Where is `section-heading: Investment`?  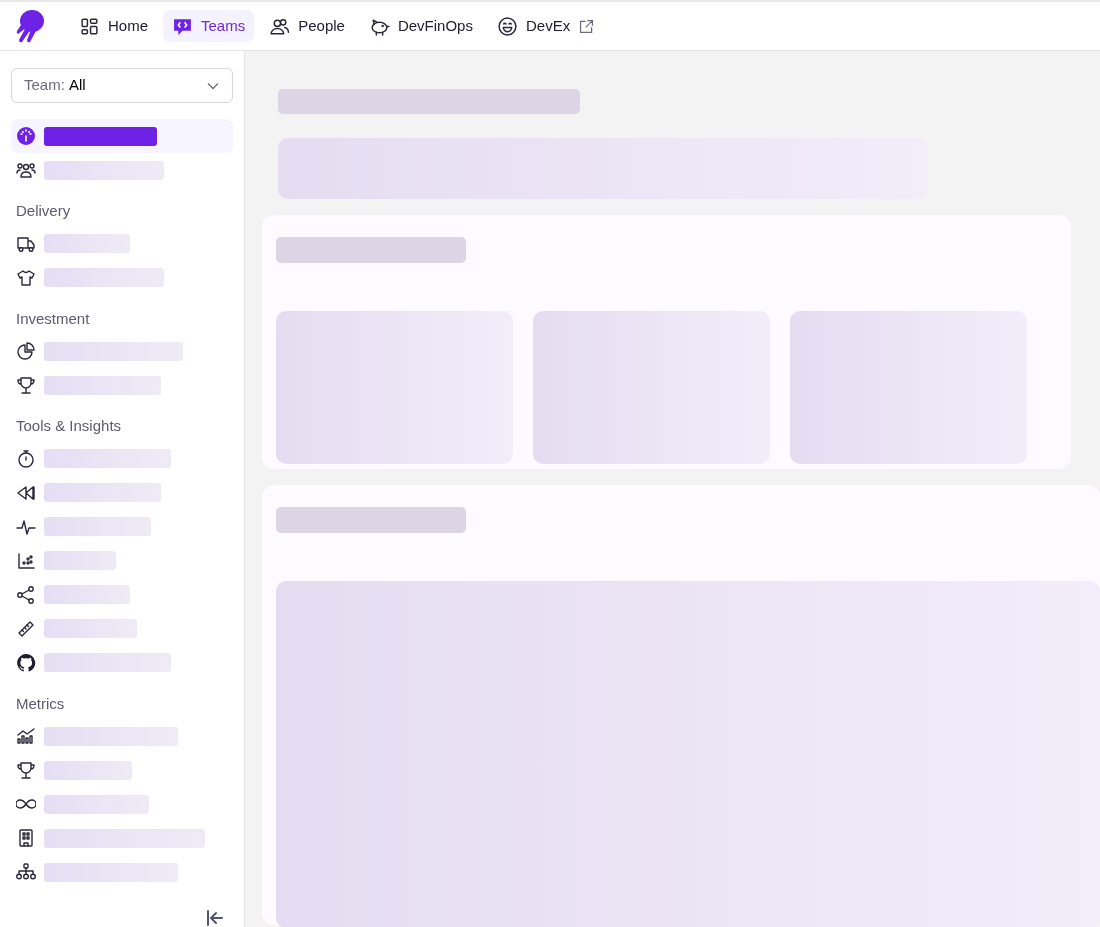
section-heading: Investment is located at coordinates (53, 318).